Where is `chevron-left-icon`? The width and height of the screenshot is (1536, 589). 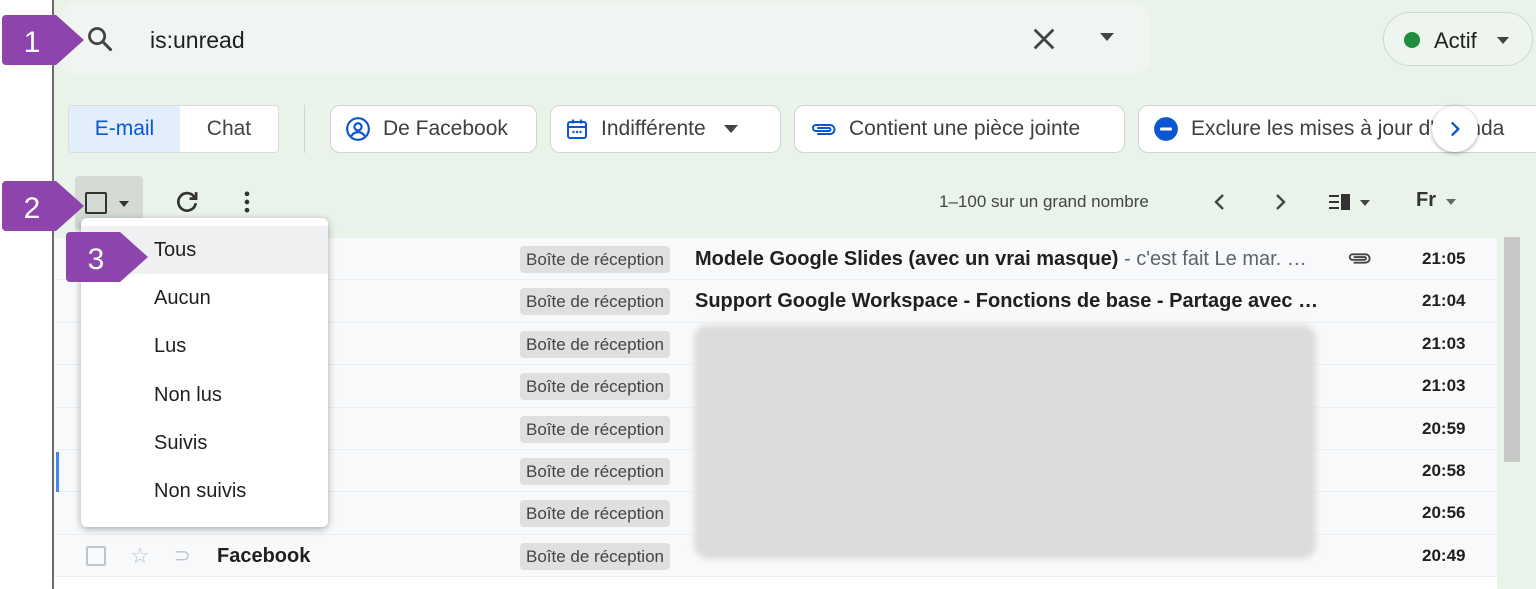
chevron-left-icon is located at coordinates (1220, 202).